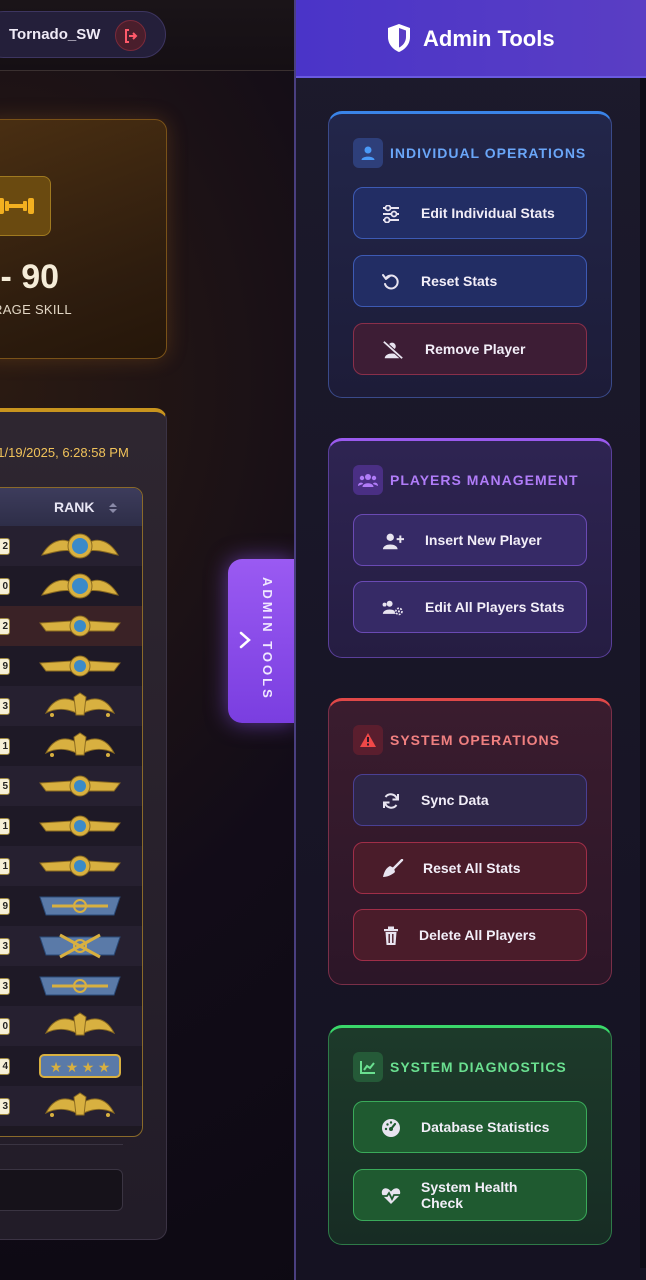 Image resolution: width=646 pixels, height=1280 pixels. I want to click on section-header: SYSTEM DIAGNOSTICS, so click(460, 1067).